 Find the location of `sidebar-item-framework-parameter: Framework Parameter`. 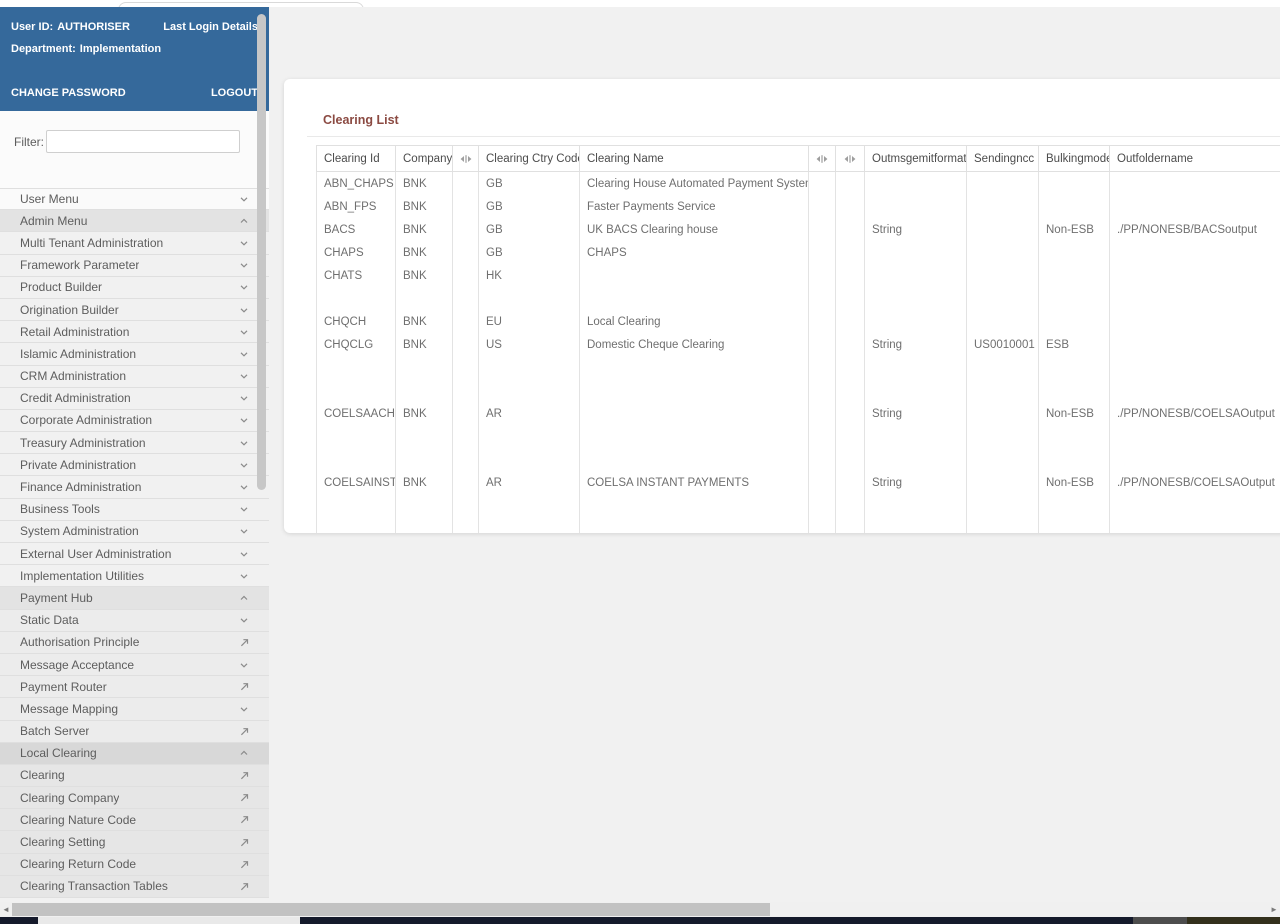

sidebar-item-framework-parameter: Framework Parameter is located at coordinates (134, 265).